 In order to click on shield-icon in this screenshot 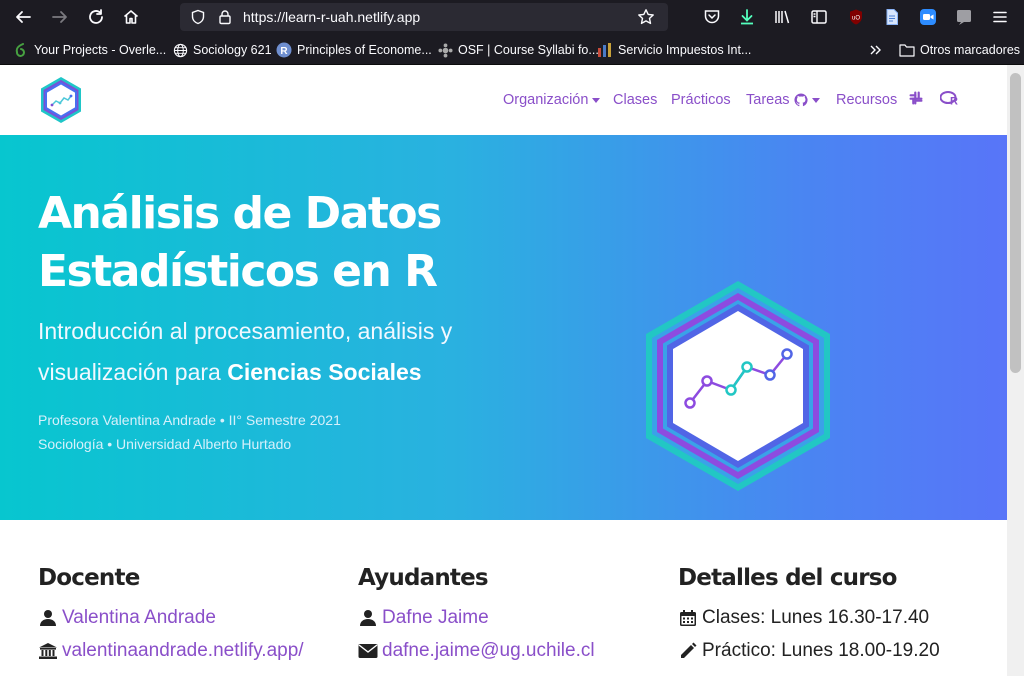, I will do `click(198, 17)`.